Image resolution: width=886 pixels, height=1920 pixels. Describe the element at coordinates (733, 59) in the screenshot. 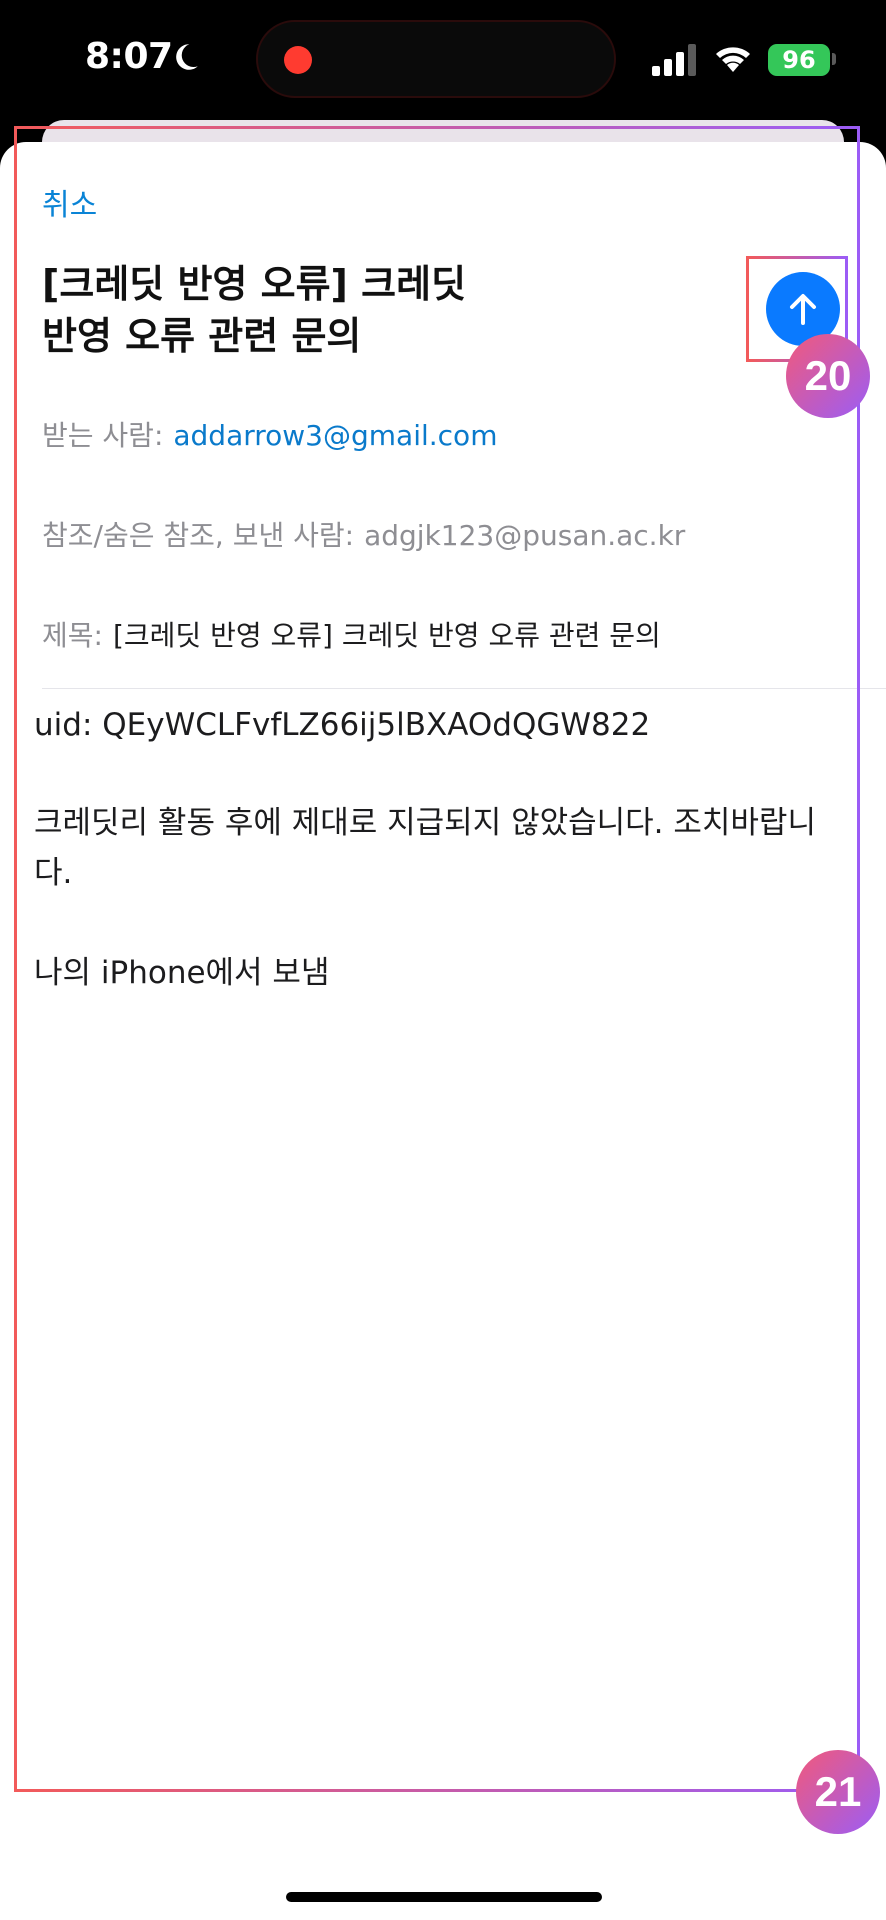

I see `wifi-icon` at that location.